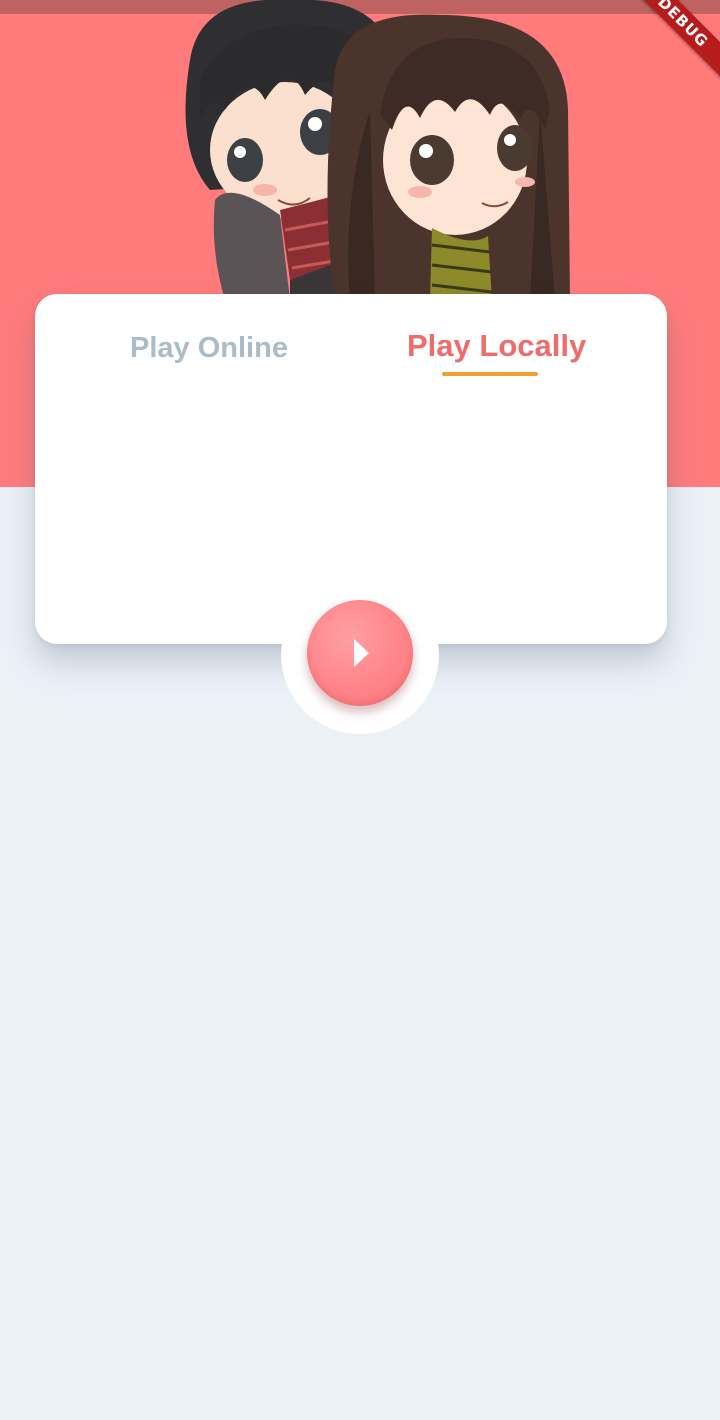  What do you see at coordinates (496, 346) in the screenshot?
I see `tab-play-locally: Play Locally` at bounding box center [496, 346].